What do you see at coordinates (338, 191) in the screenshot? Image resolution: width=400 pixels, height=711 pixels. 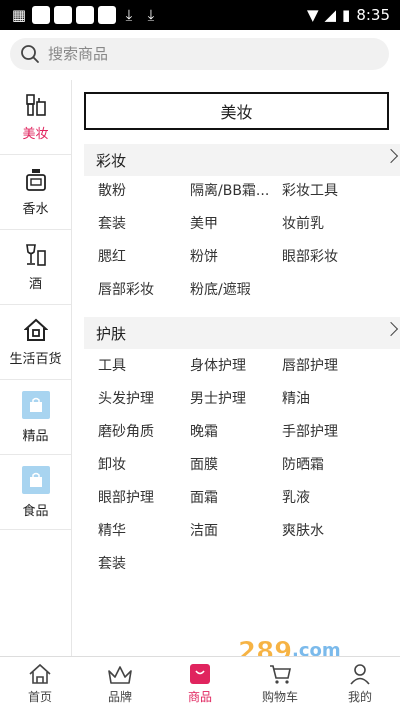 I see `subcategory-item: 彩妆工具` at bounding box center [338, 191].